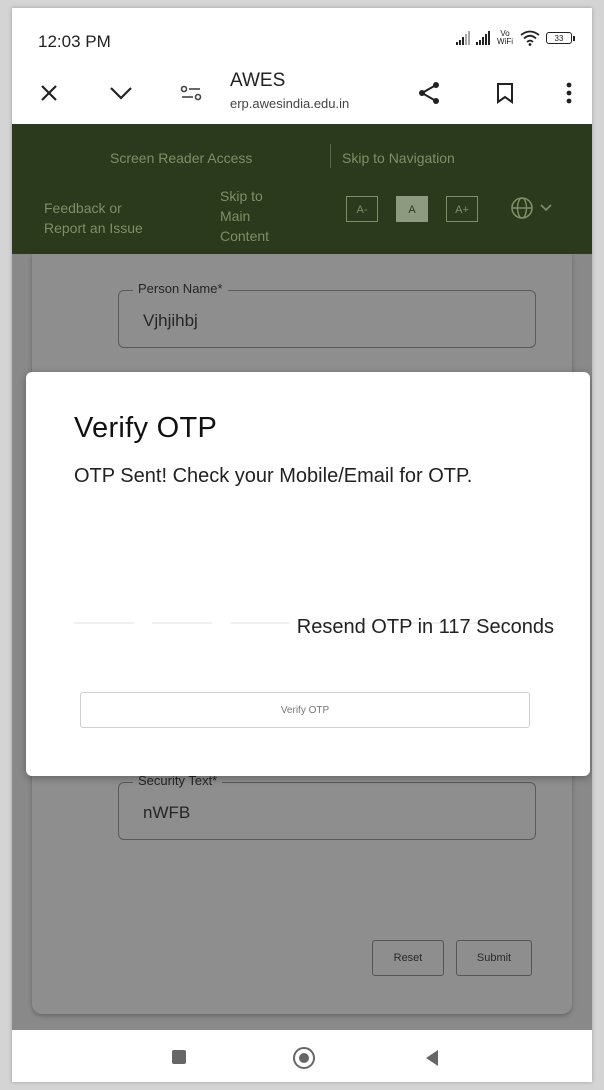 The height and width of the screenshot is (1090, 604). Describe the element at coordinates (181, 158) in the screenshot. I see `screen-reader-access-link: Screen Reader Access` at that location.